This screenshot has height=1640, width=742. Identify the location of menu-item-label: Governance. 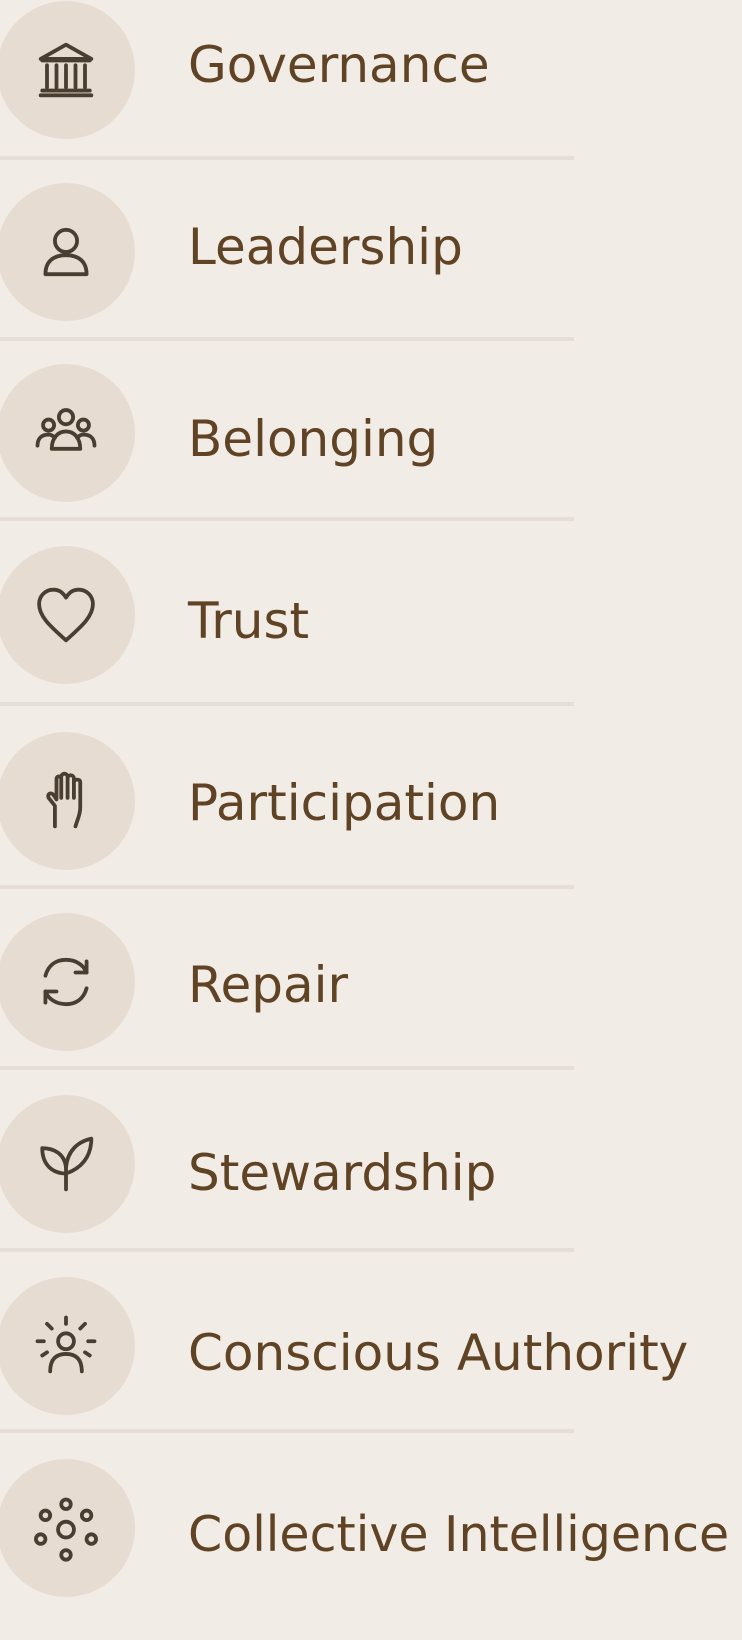
(339, 65).